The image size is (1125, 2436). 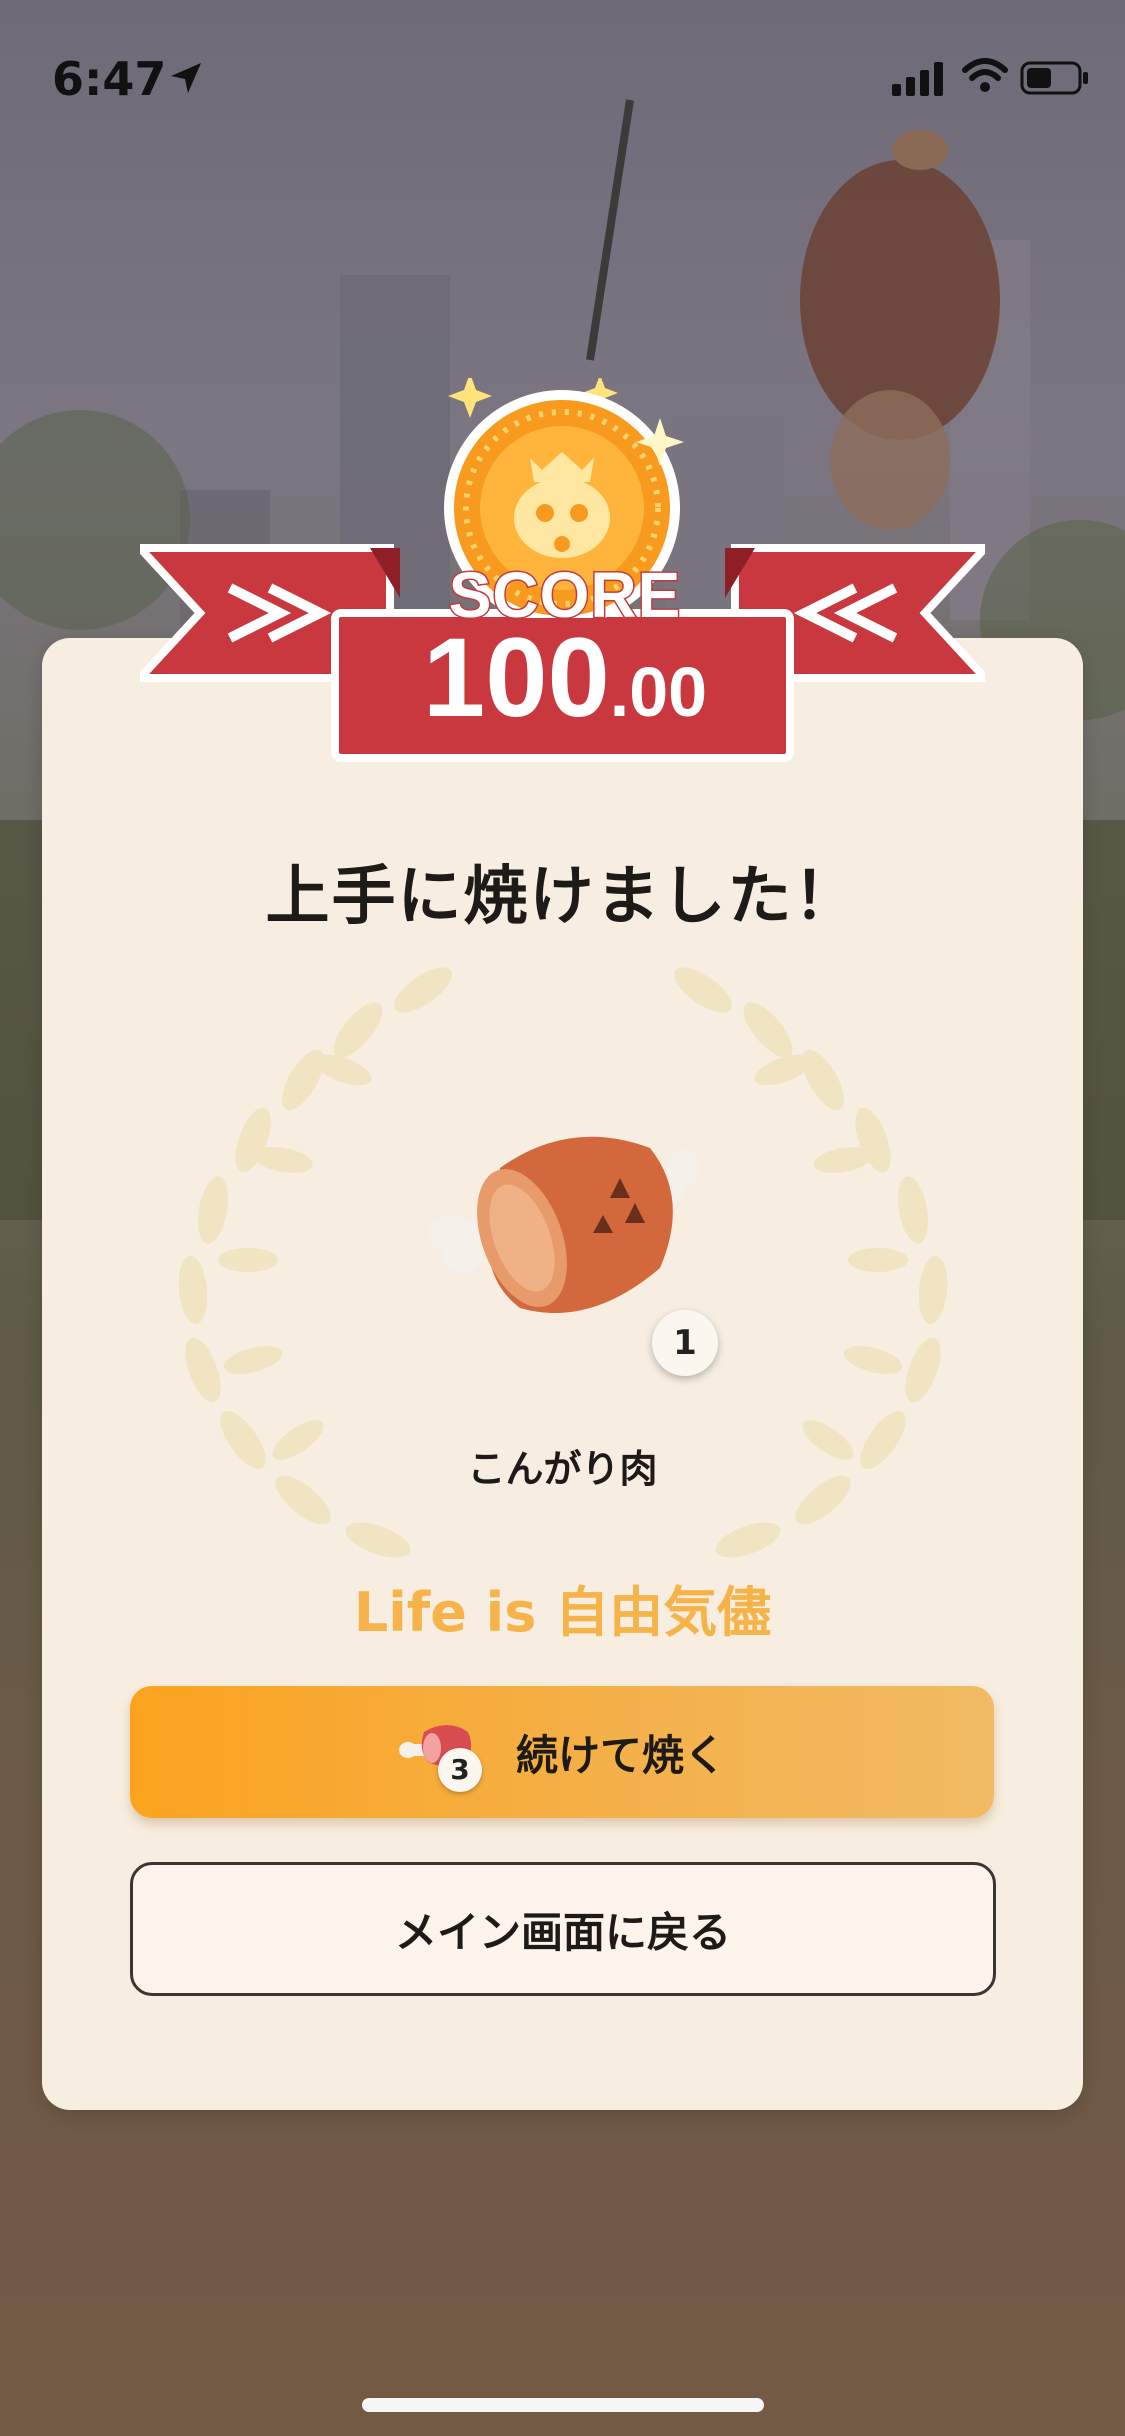 What do you see at coordinates (685, 1343) in the screenshot?
I see `item-quantity-badge: 1` at bounding box center [685, 1343].